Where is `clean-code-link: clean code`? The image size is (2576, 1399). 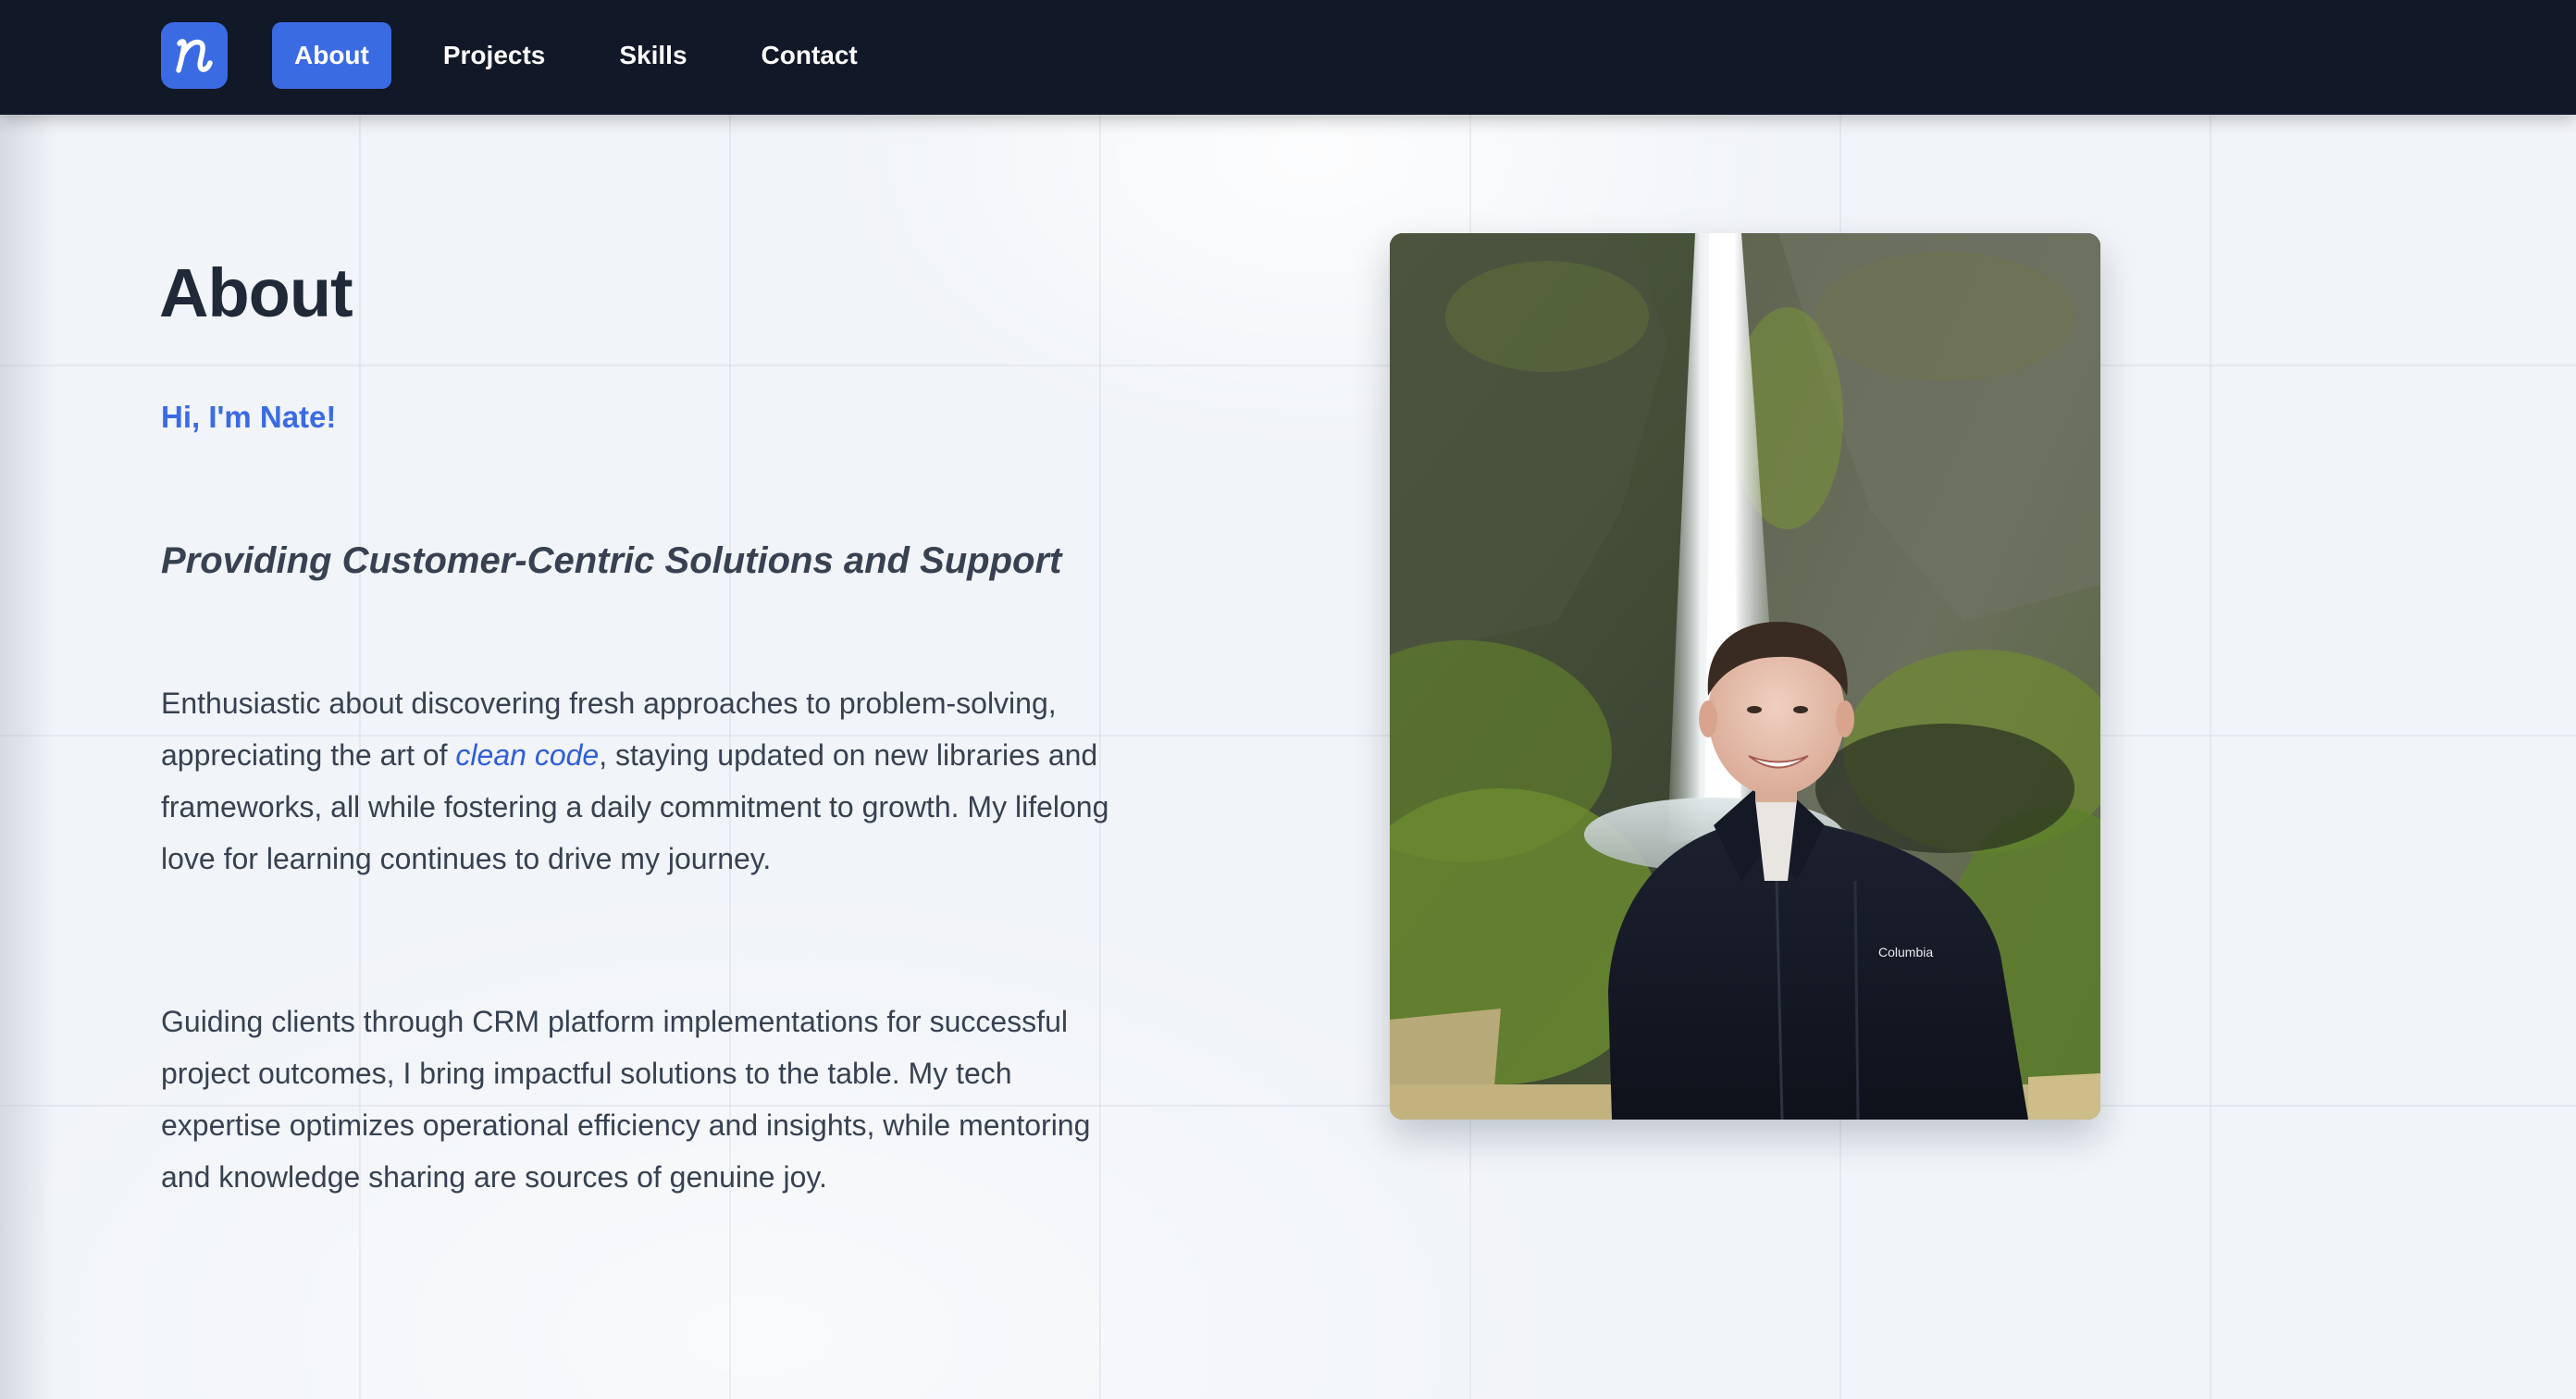
clean-code-link: clean code is located at coordinates (527, 755).